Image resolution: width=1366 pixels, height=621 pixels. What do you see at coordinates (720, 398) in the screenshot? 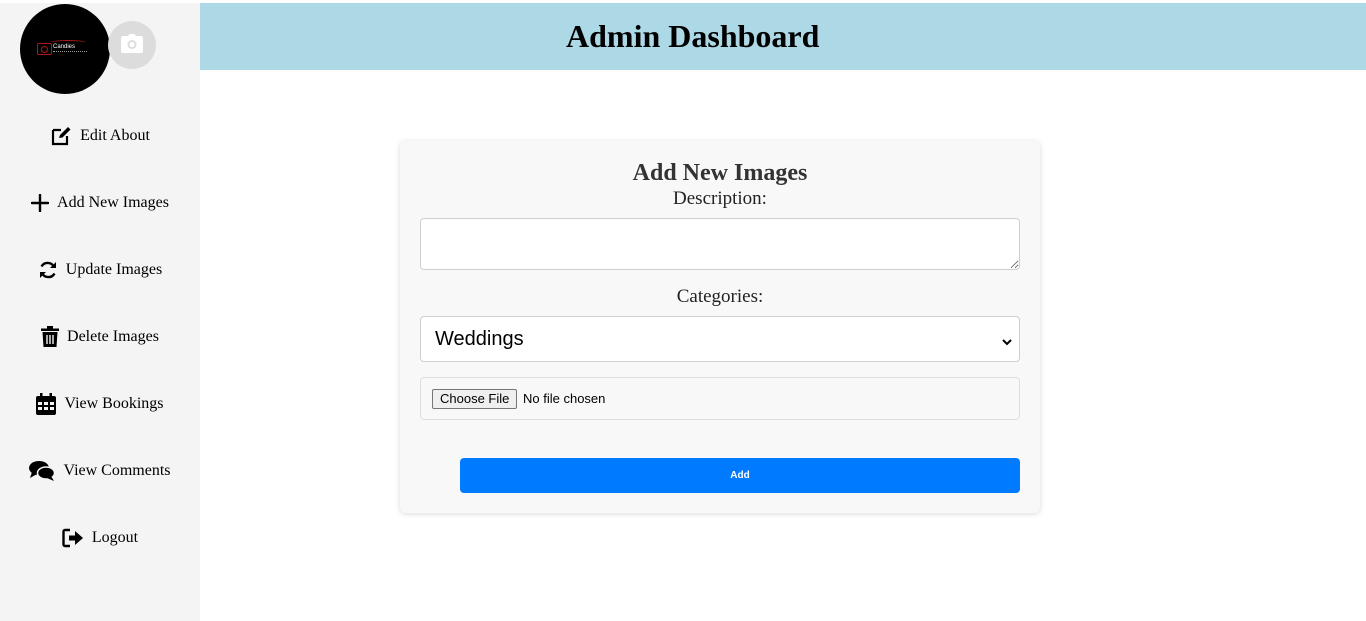
I see `file-upload-field: Choose File No file chosen` at bounding box center [720, 398].